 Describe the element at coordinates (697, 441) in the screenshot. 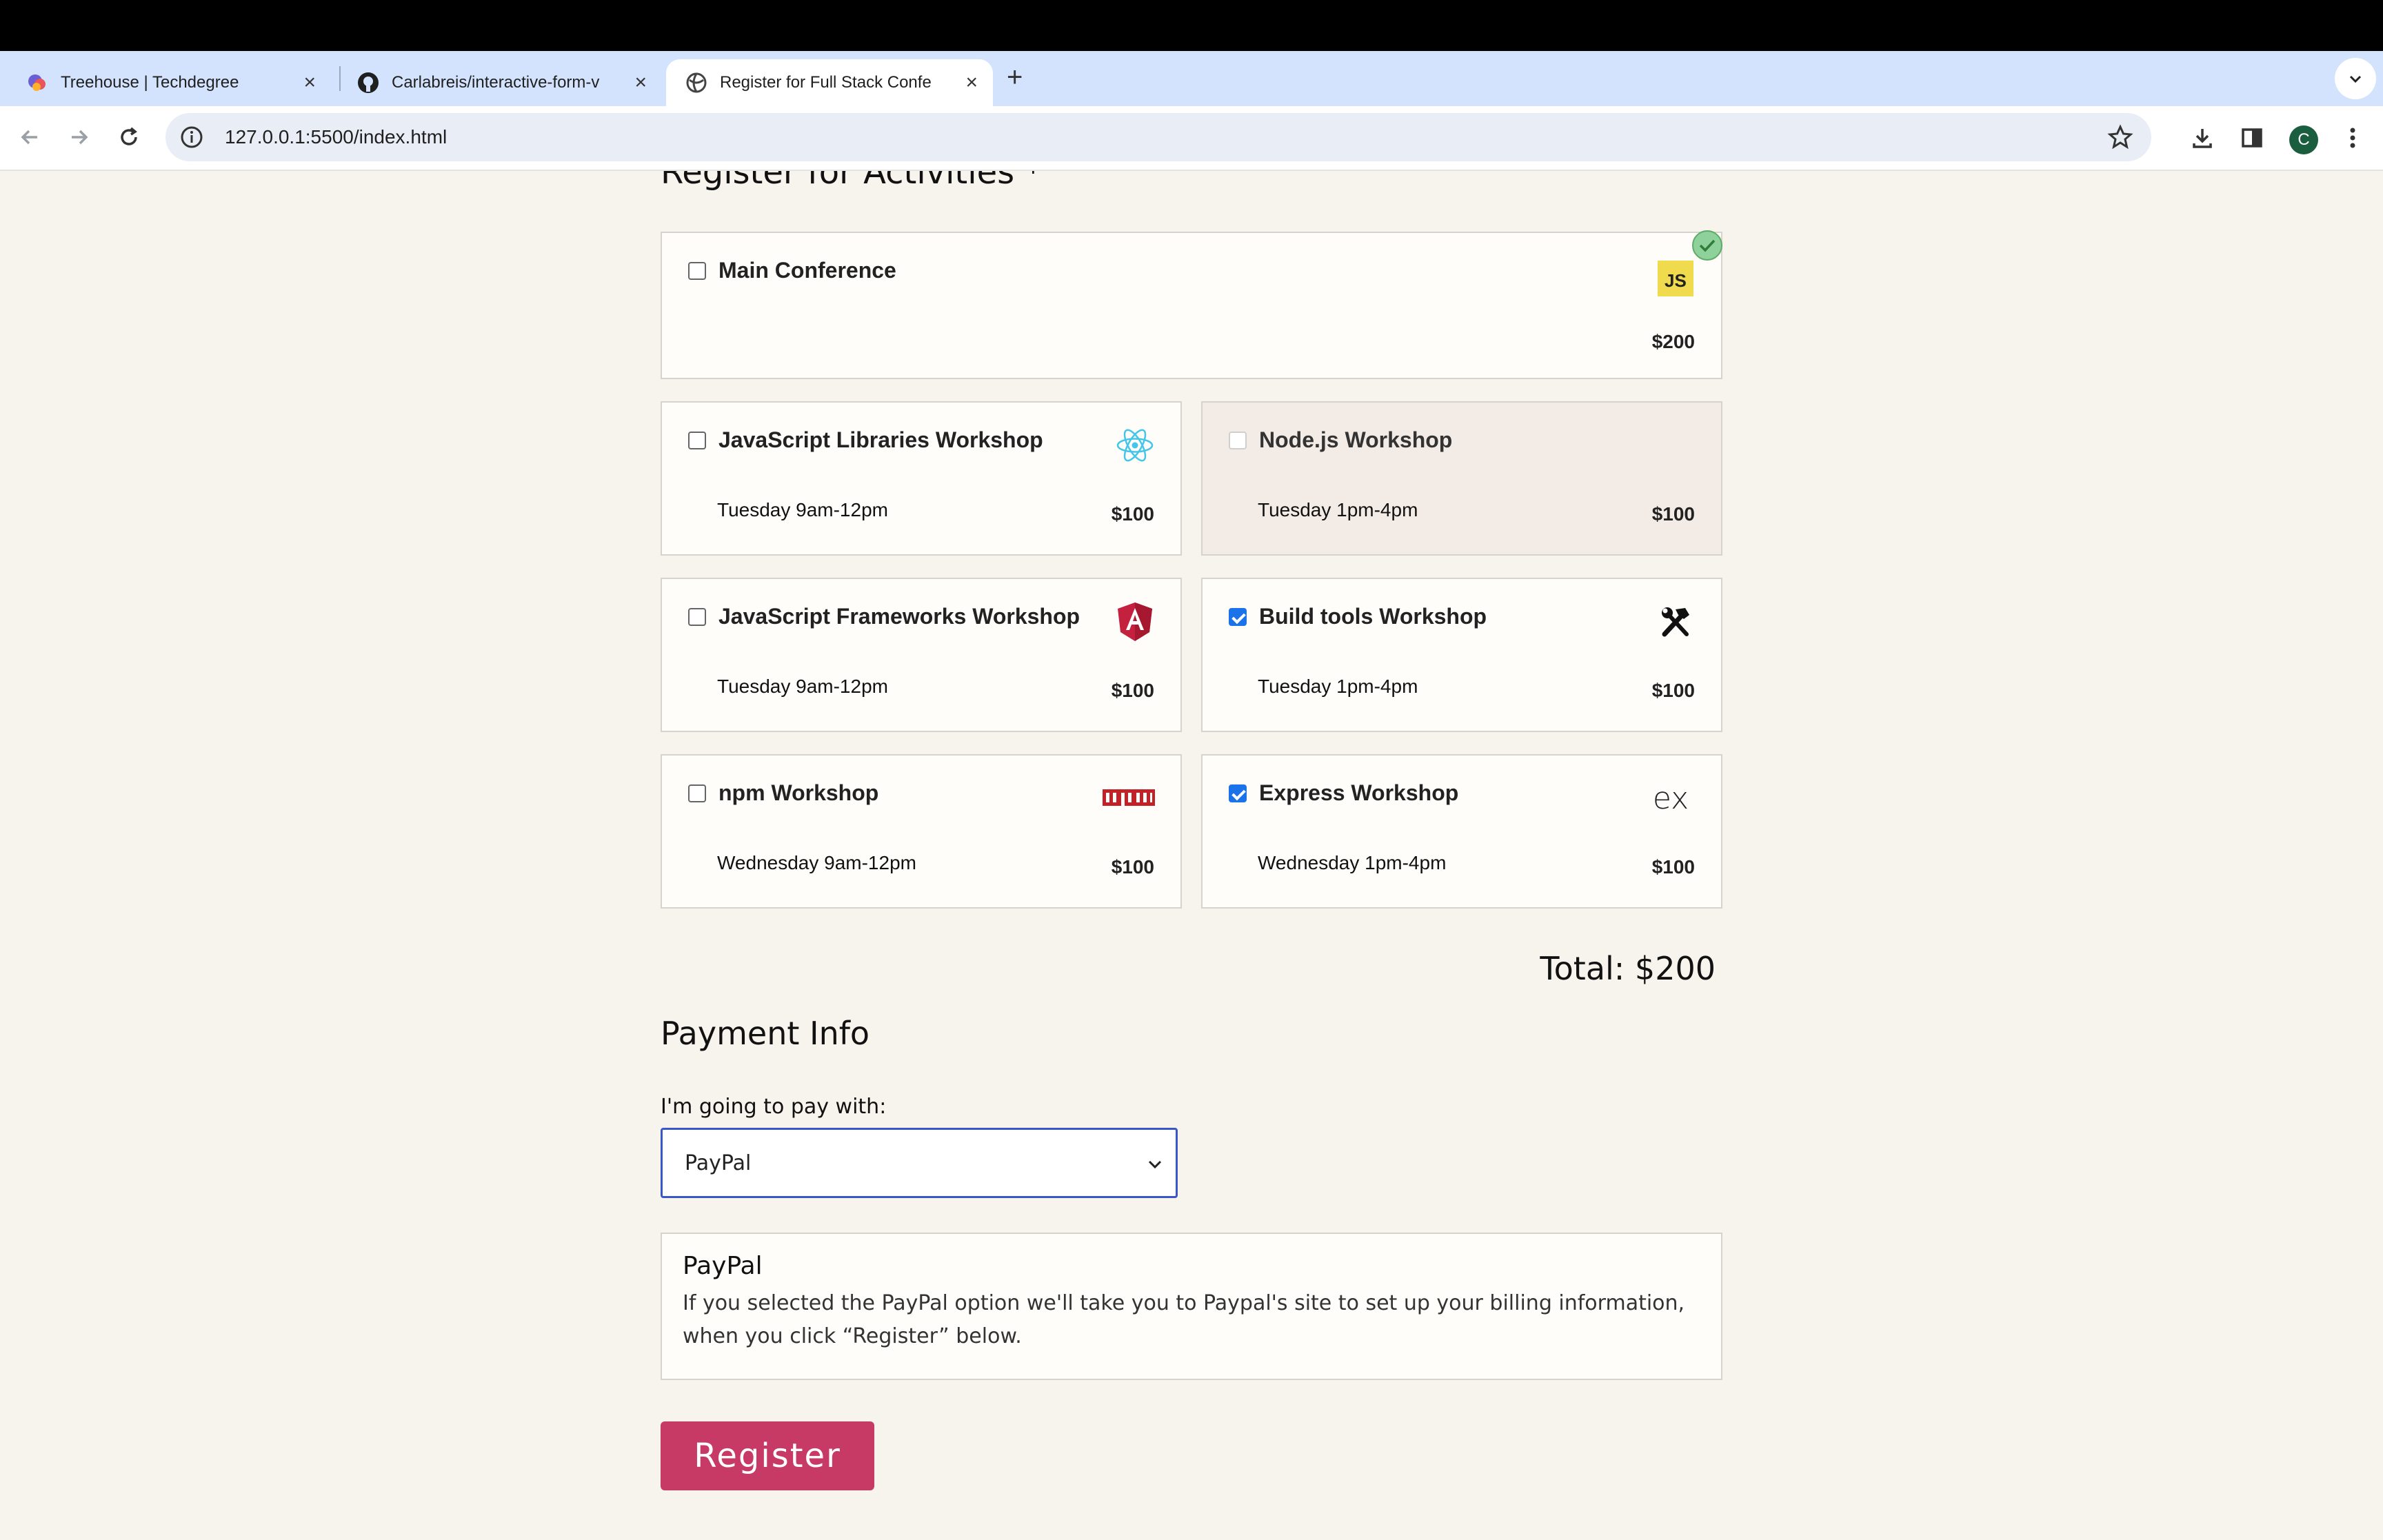

I see `js-libraries-checkbox` at that location.